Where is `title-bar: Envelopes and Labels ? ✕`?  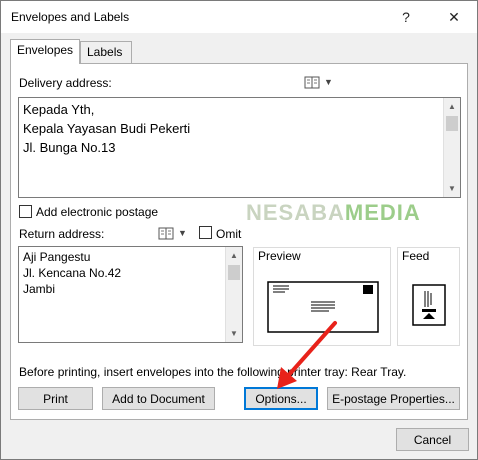 title-bar: Envelopes and Labels ? ✕ is located at coordinates (239, 17).